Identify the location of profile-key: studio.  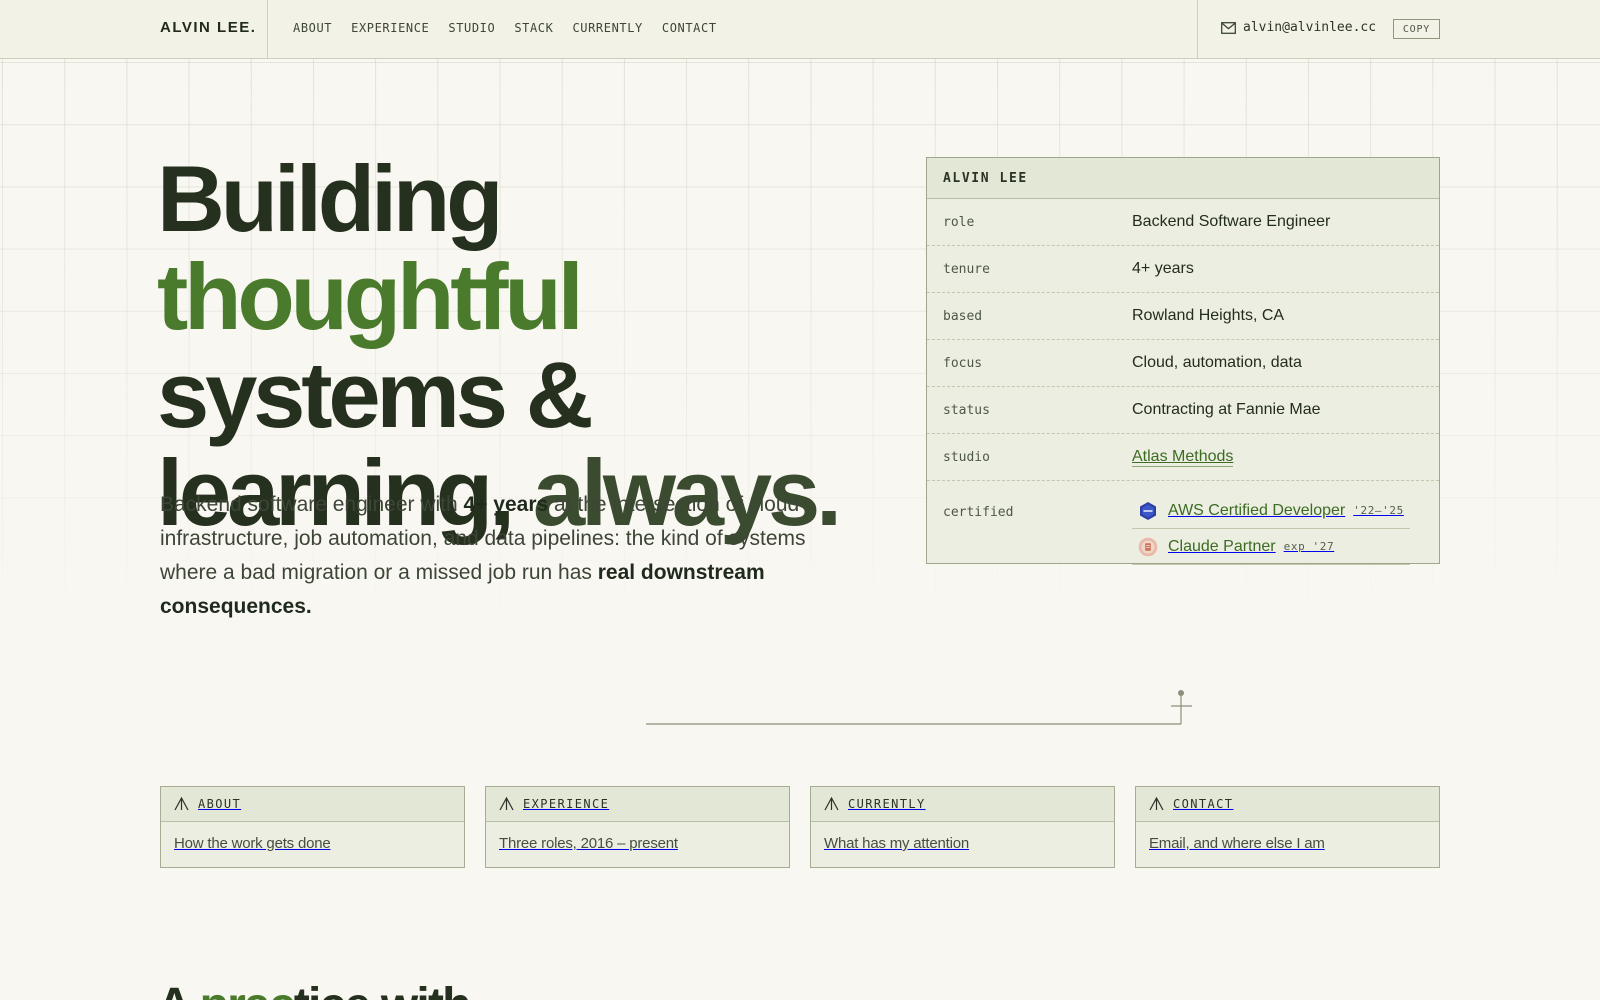
(966, 457).